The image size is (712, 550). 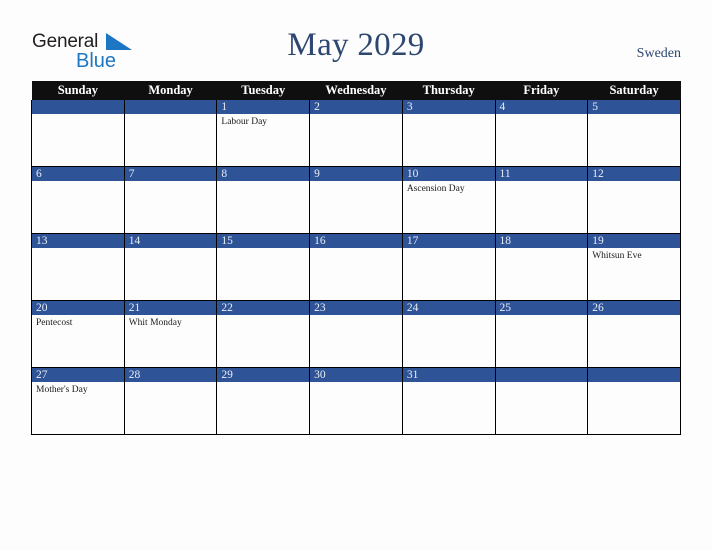 What do you see at coordinates (263, 334) in the screenshot?
I see `calendar-day-cell: 22` at bounding box center [263, 334].